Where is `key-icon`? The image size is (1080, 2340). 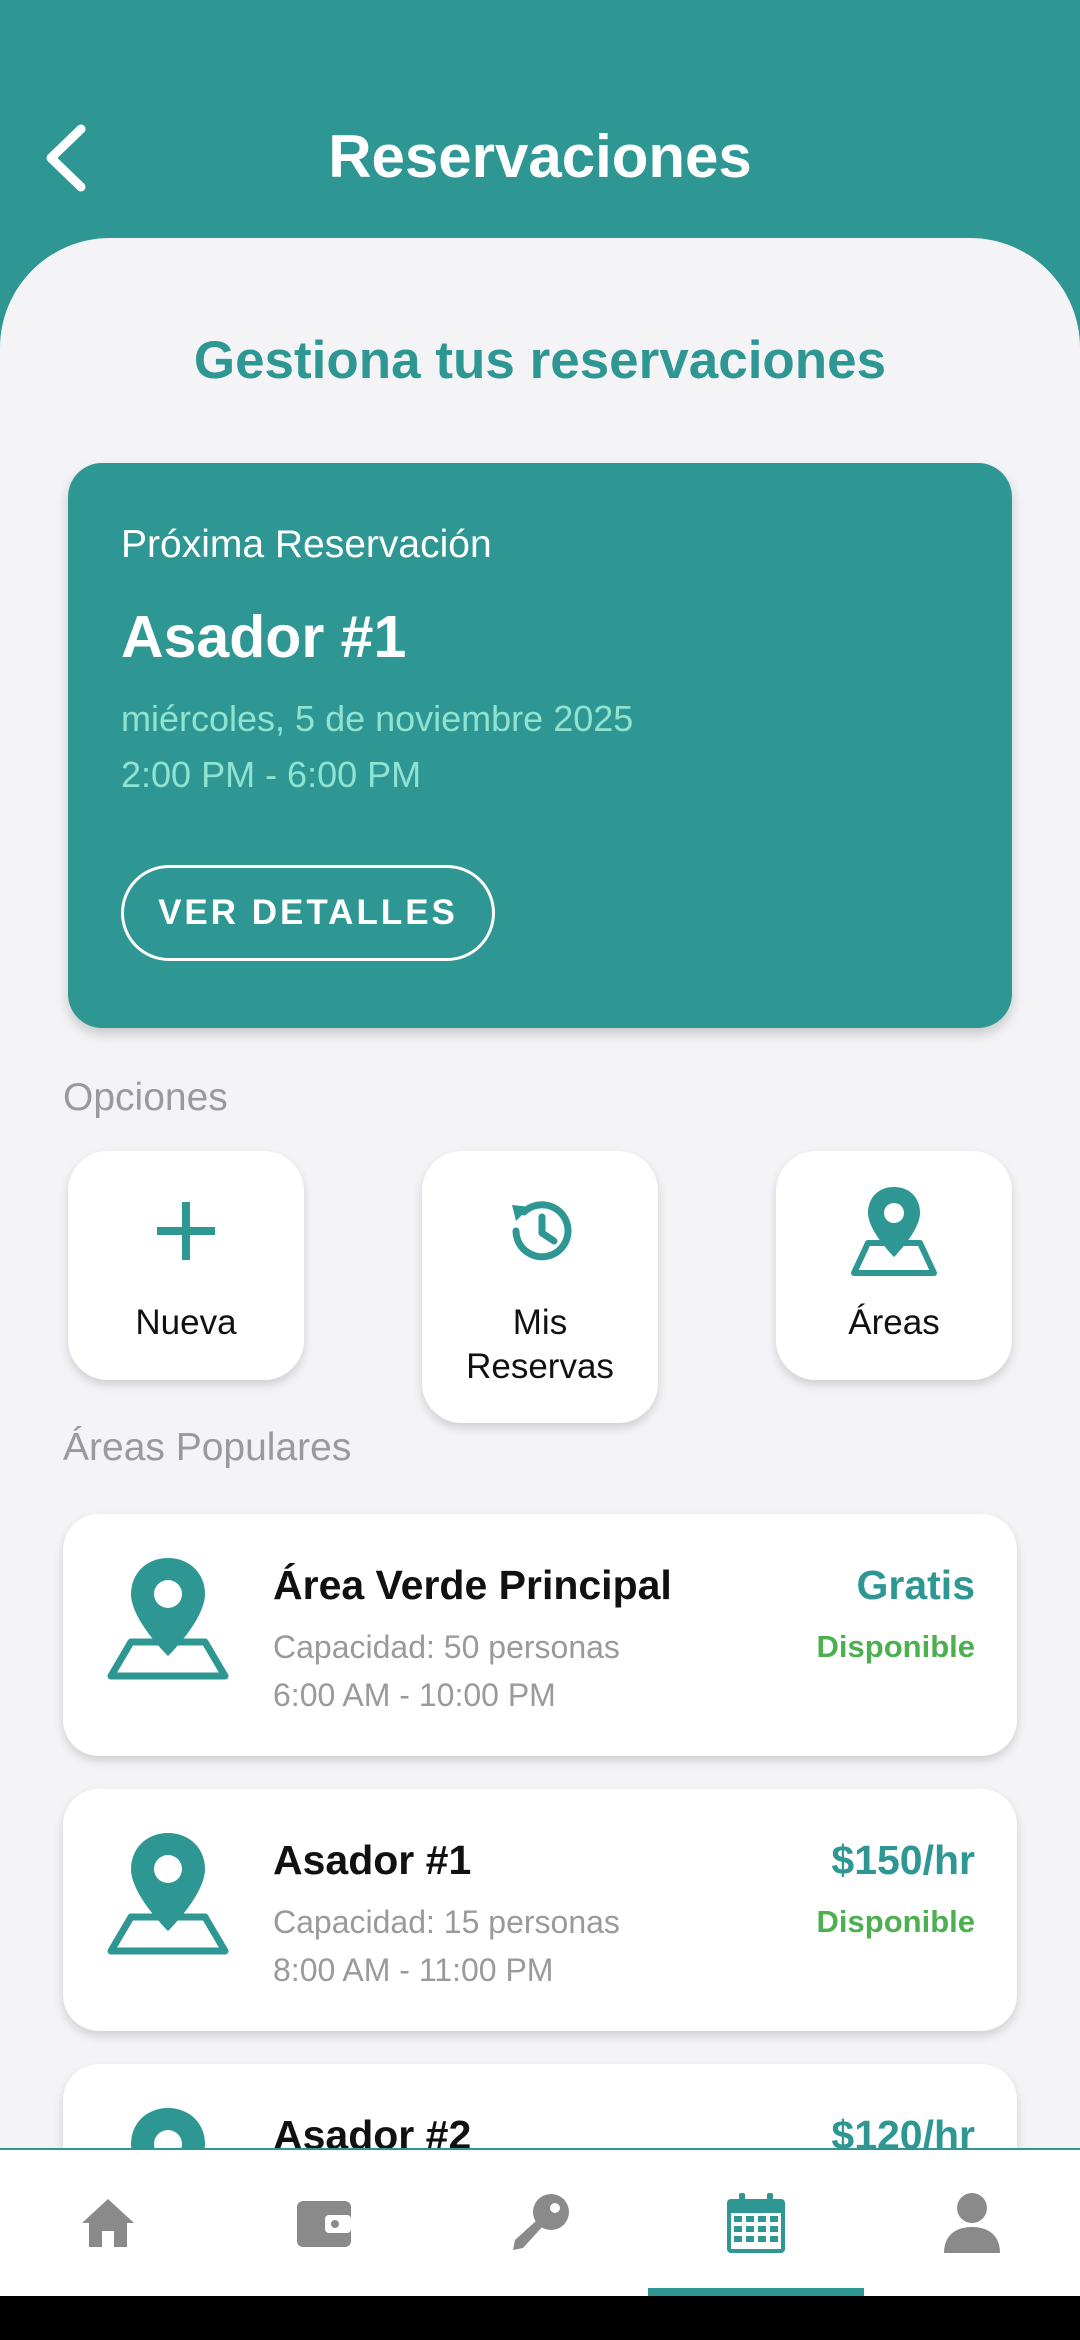
key-icon is located at coordinates (541, 2222).